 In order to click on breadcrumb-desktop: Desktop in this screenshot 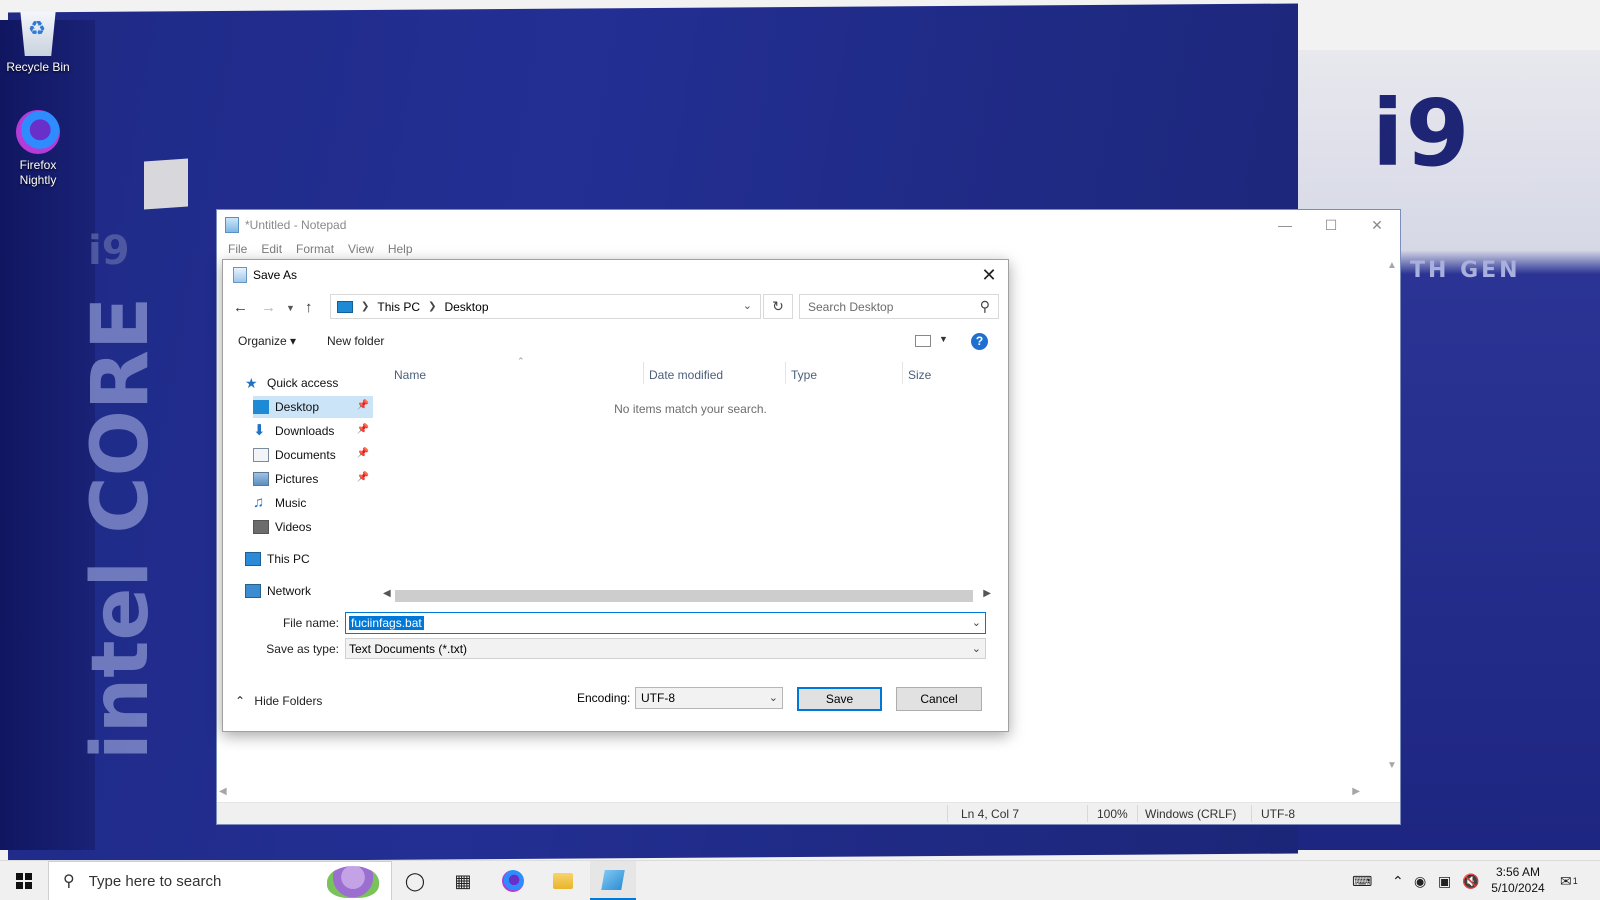, I will do `click(466, 307)`.